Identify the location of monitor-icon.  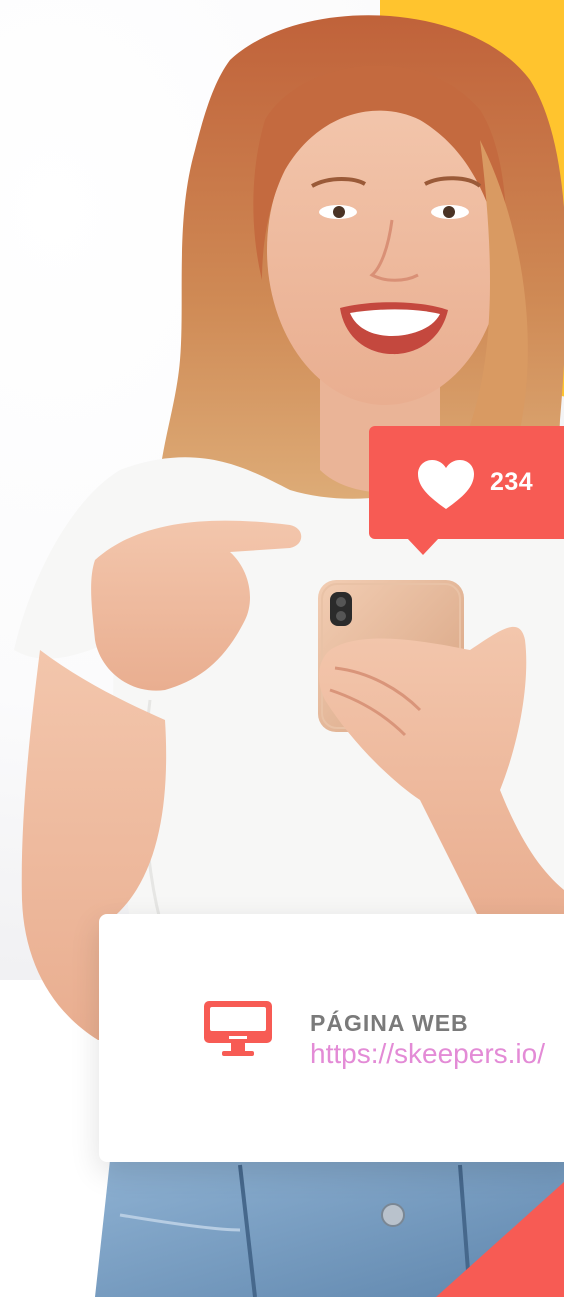
(238, 1028).